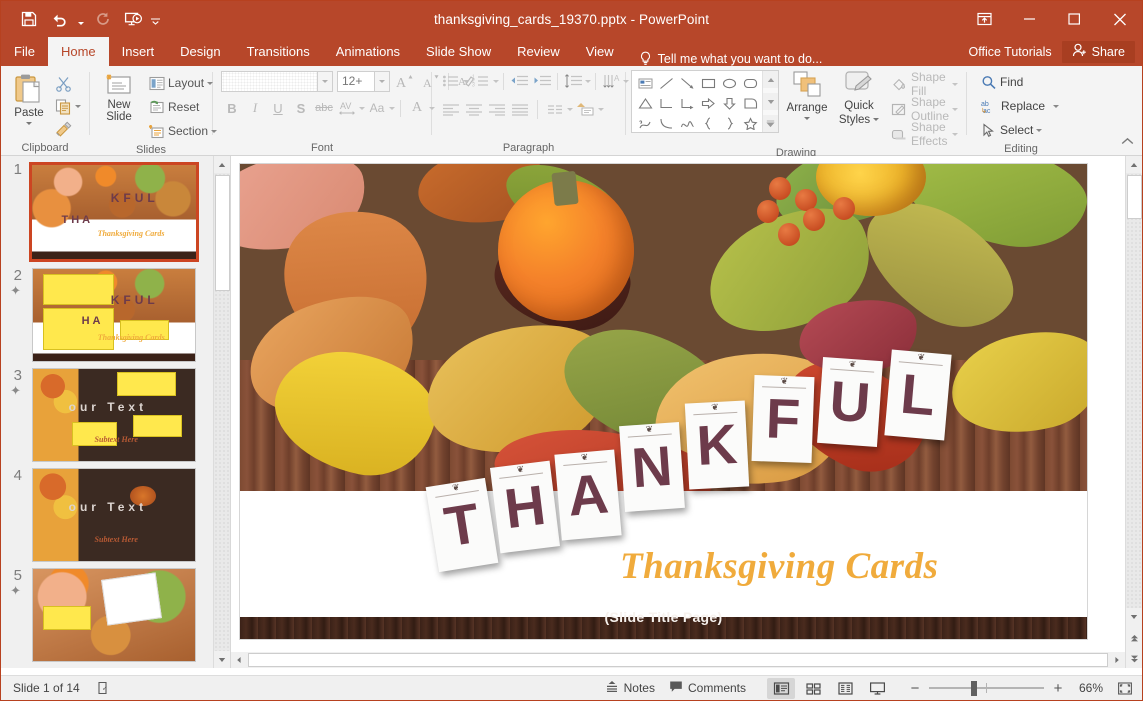 The height and width of the screenshot is (701, 1143). I want to click on tab-view: View, so click(600, 51).